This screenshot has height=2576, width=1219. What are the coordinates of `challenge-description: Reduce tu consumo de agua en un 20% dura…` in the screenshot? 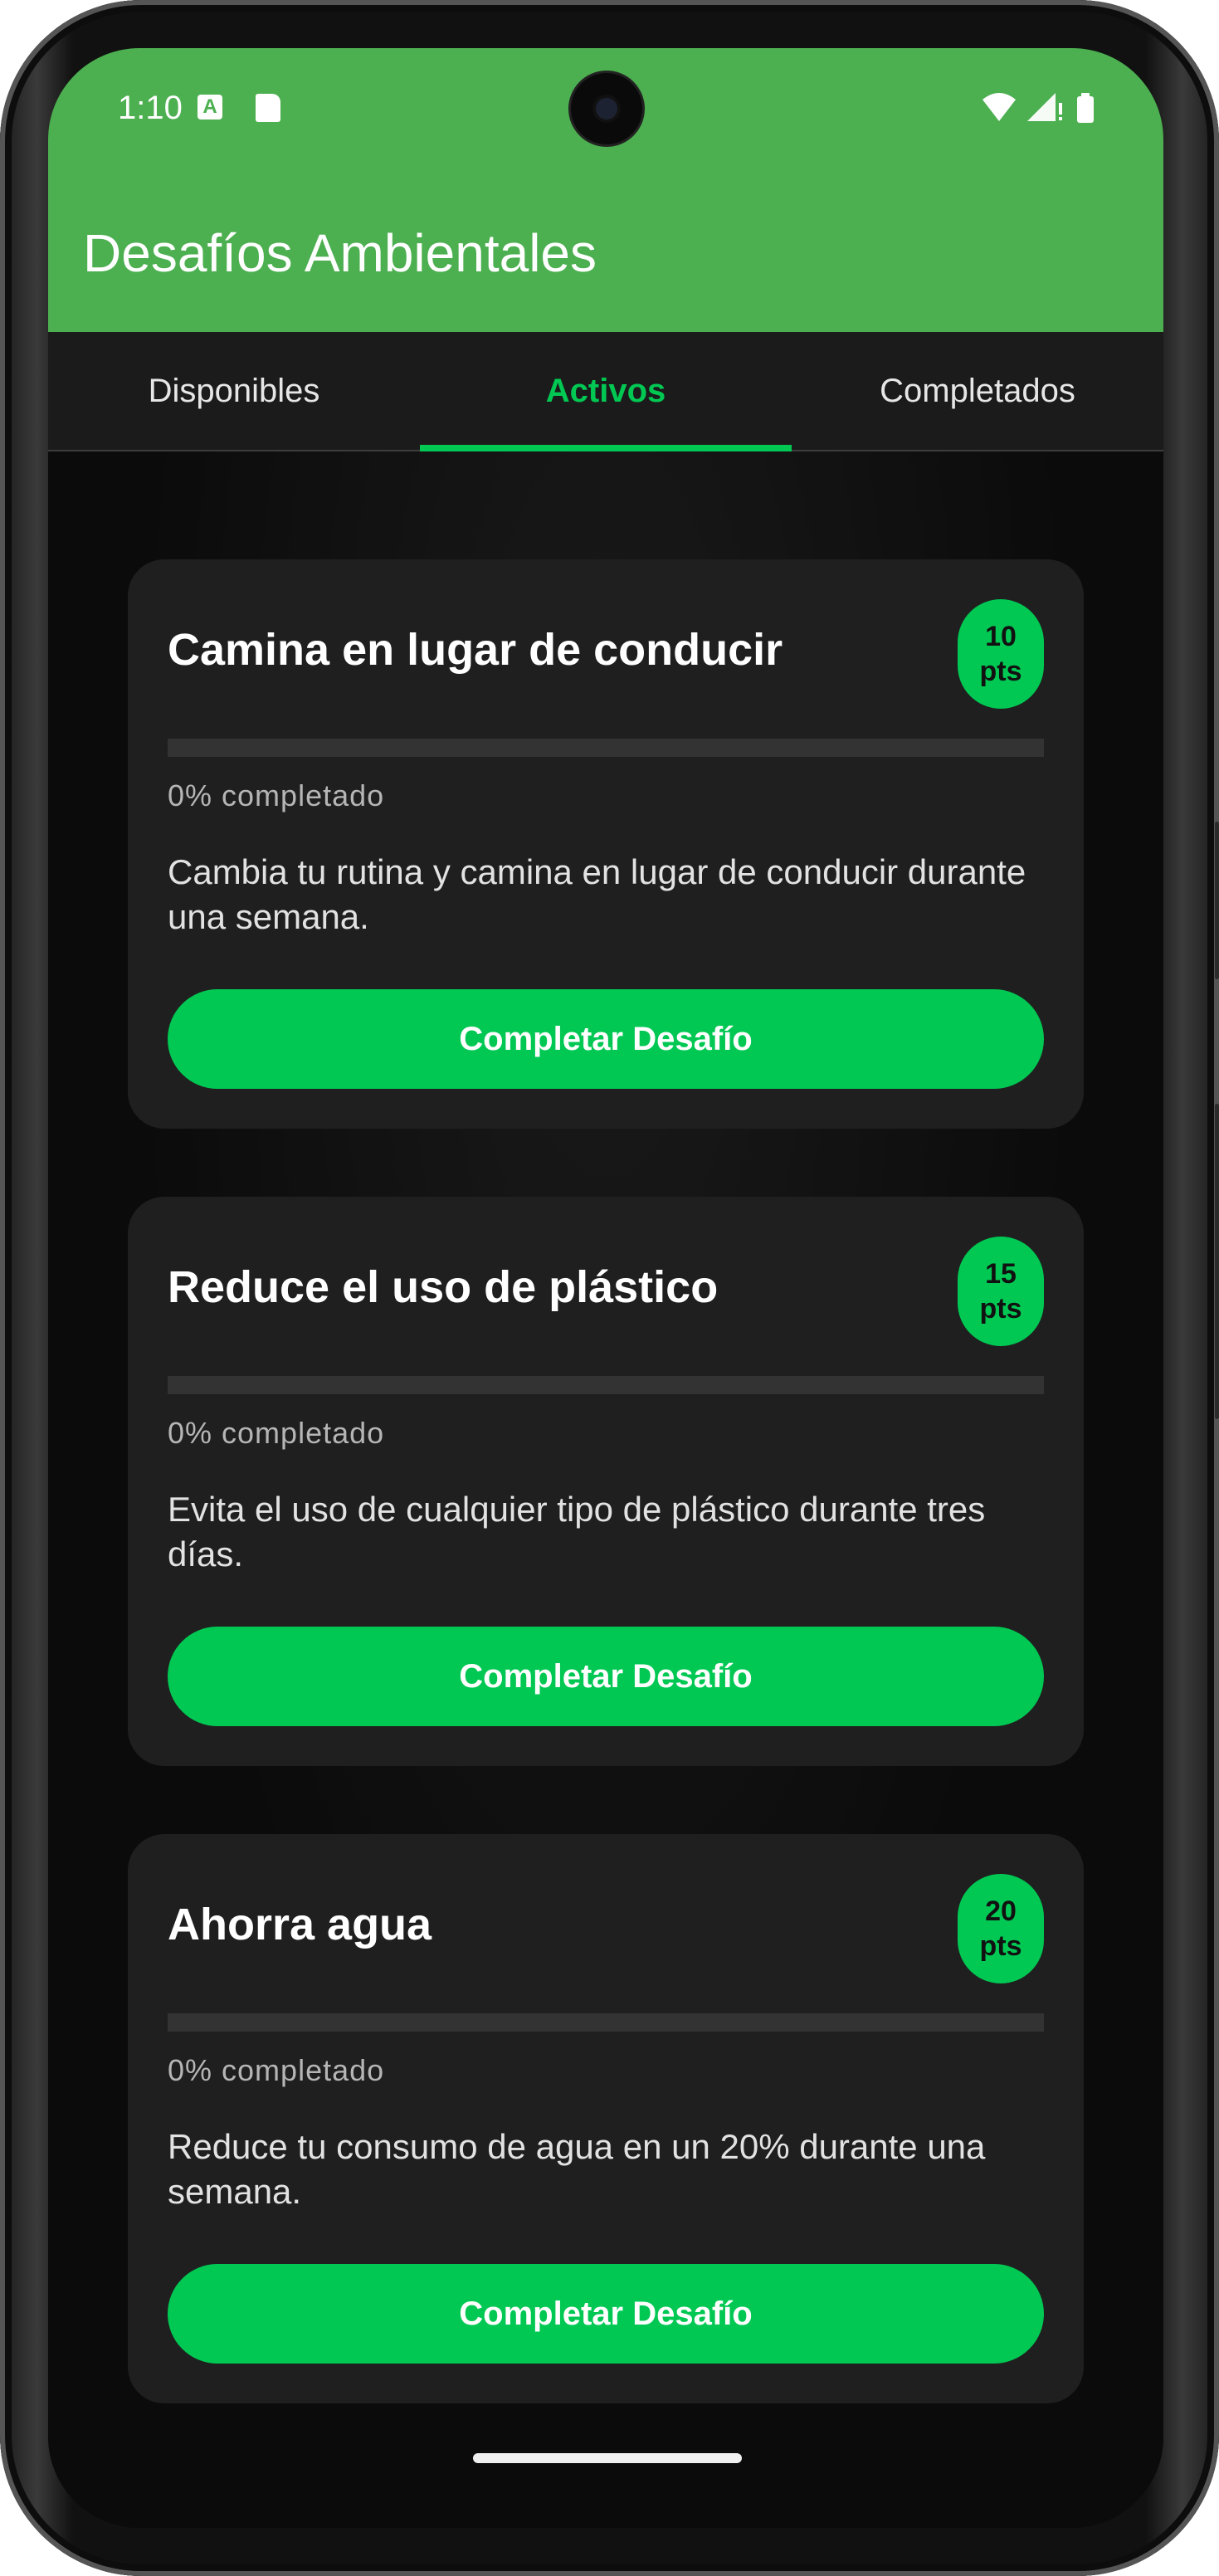 It's located at (577, 2169).